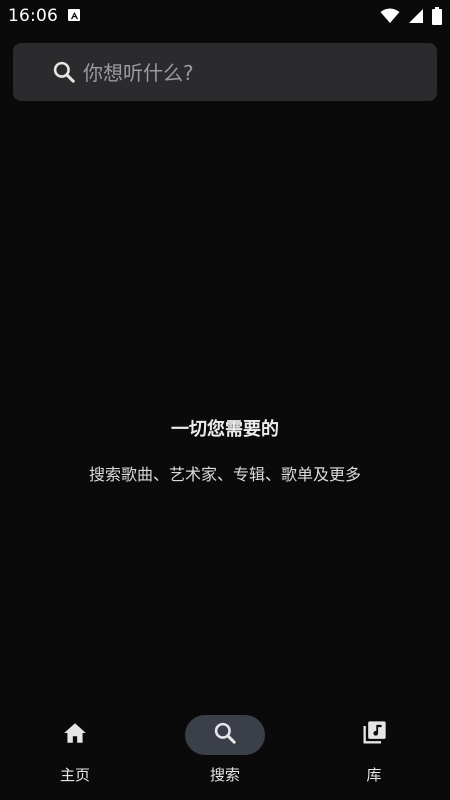 This screenshot has height=800, width=450. What do you see at coordinates (437, 18) in the screenshot?
I see `battery-icon` at bounding box center [437, 18].